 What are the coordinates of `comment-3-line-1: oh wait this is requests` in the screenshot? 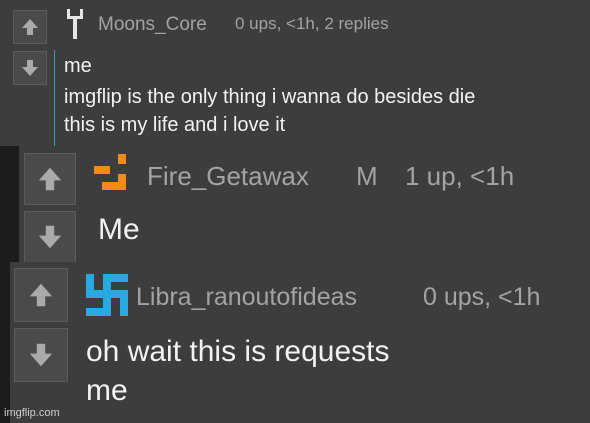 It's located at (238, 351).